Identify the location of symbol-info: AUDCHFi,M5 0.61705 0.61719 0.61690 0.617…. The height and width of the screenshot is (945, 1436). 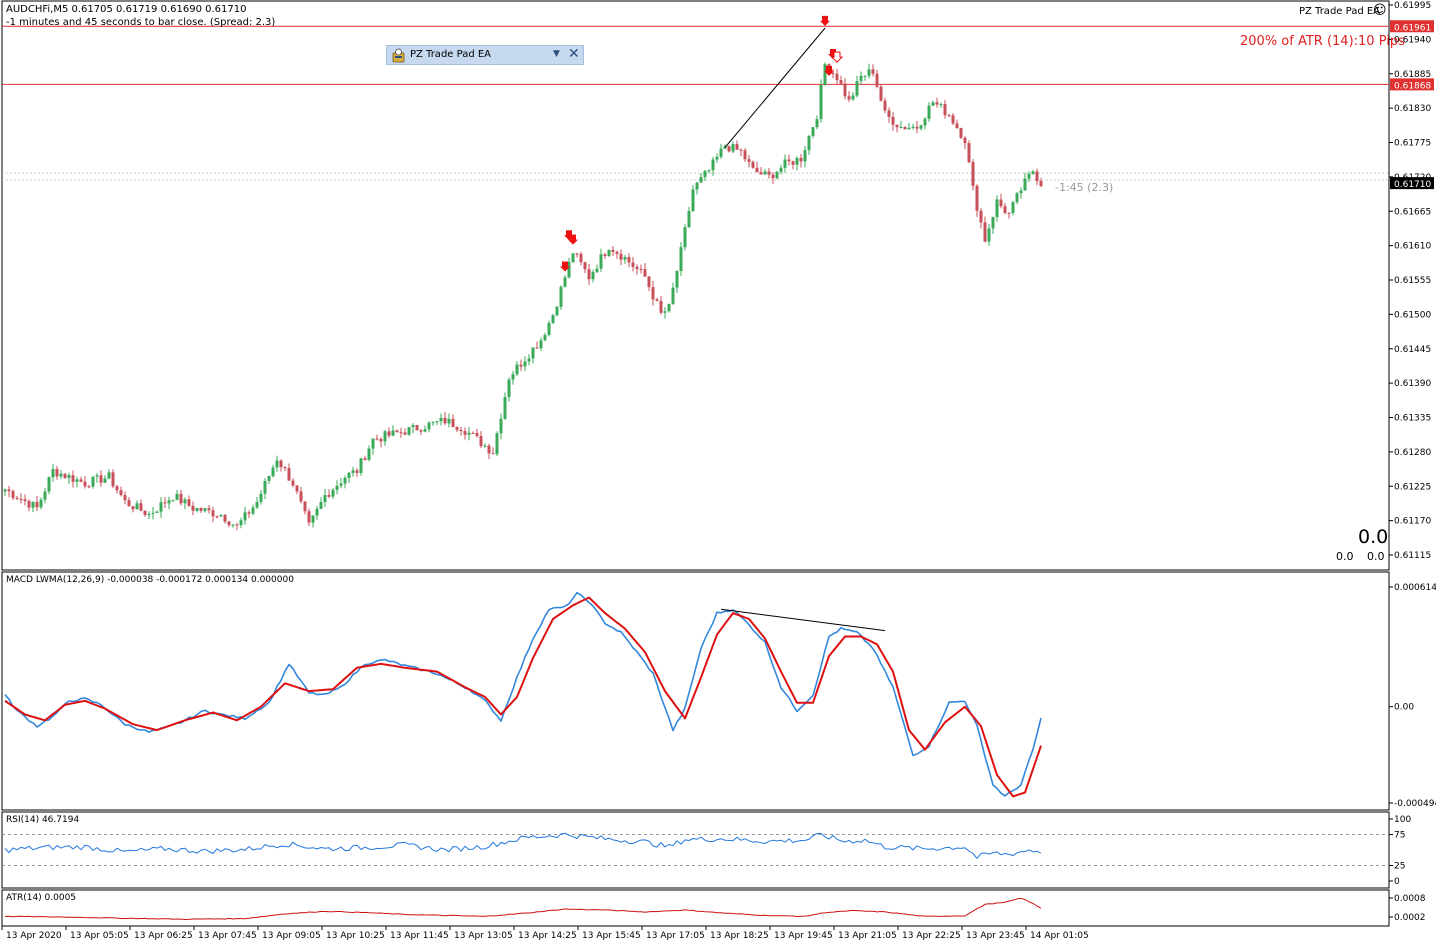
(126, 9).